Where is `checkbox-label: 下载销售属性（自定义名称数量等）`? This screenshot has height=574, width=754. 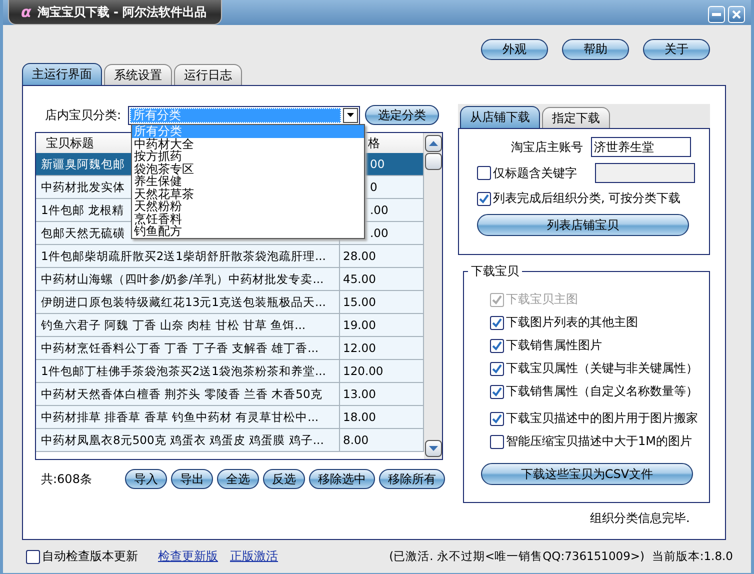 checkbox-label: 下载销售属性（自定义名称数量等） is located at coordinates (602, 391).